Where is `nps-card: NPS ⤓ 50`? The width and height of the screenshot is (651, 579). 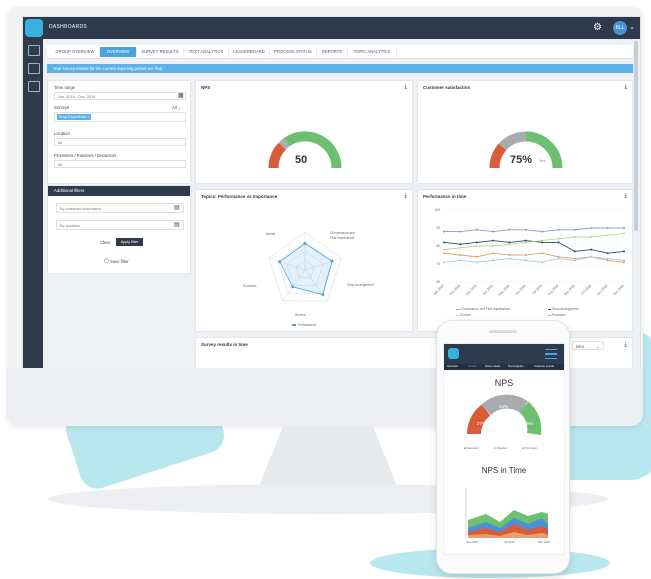
nps-card: NPS ⤓ 50 is located at coordinates (304, 132).